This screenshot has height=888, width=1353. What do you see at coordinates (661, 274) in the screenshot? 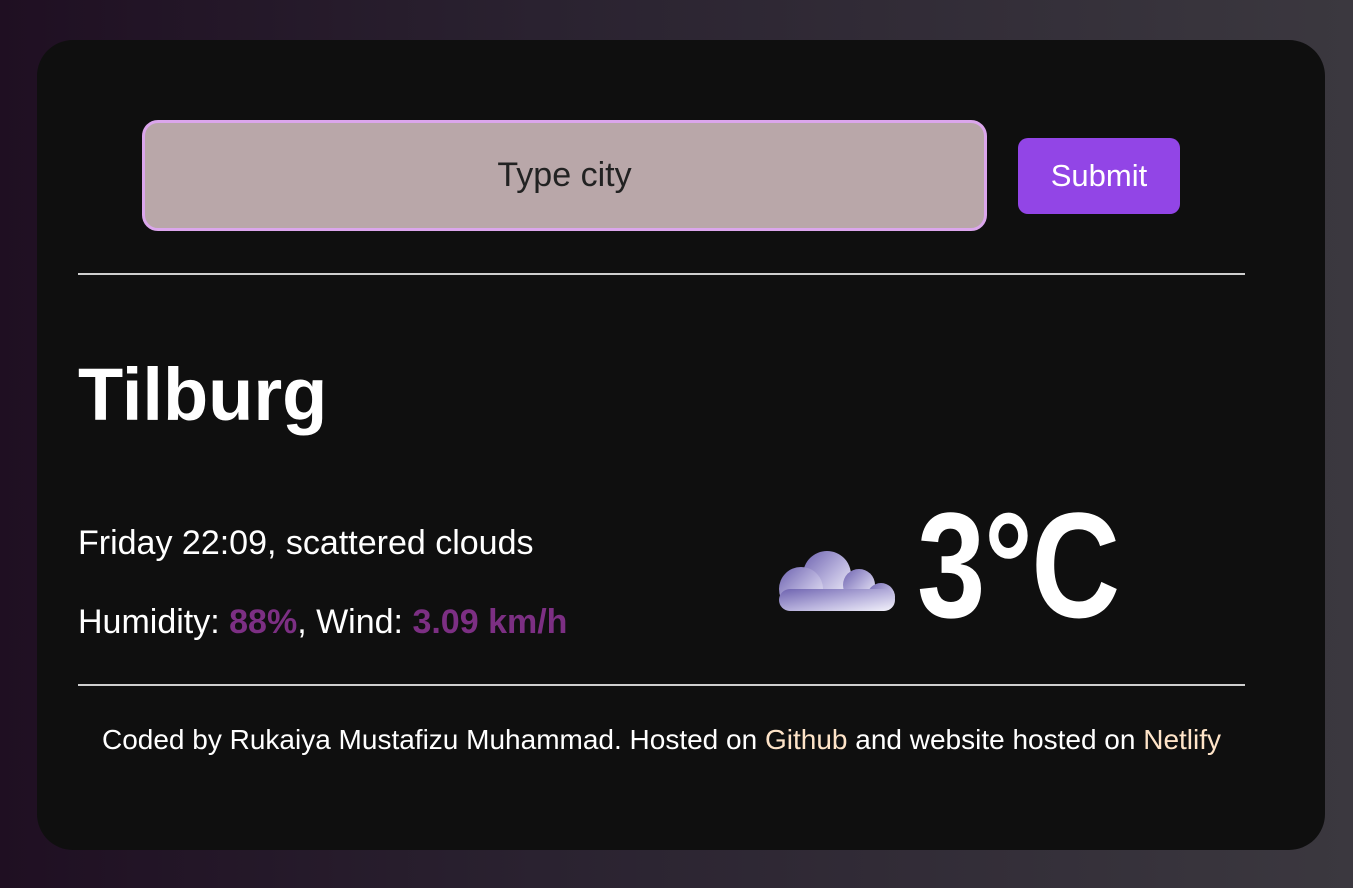
I see `top-divider` at bounding box center [661, 274].